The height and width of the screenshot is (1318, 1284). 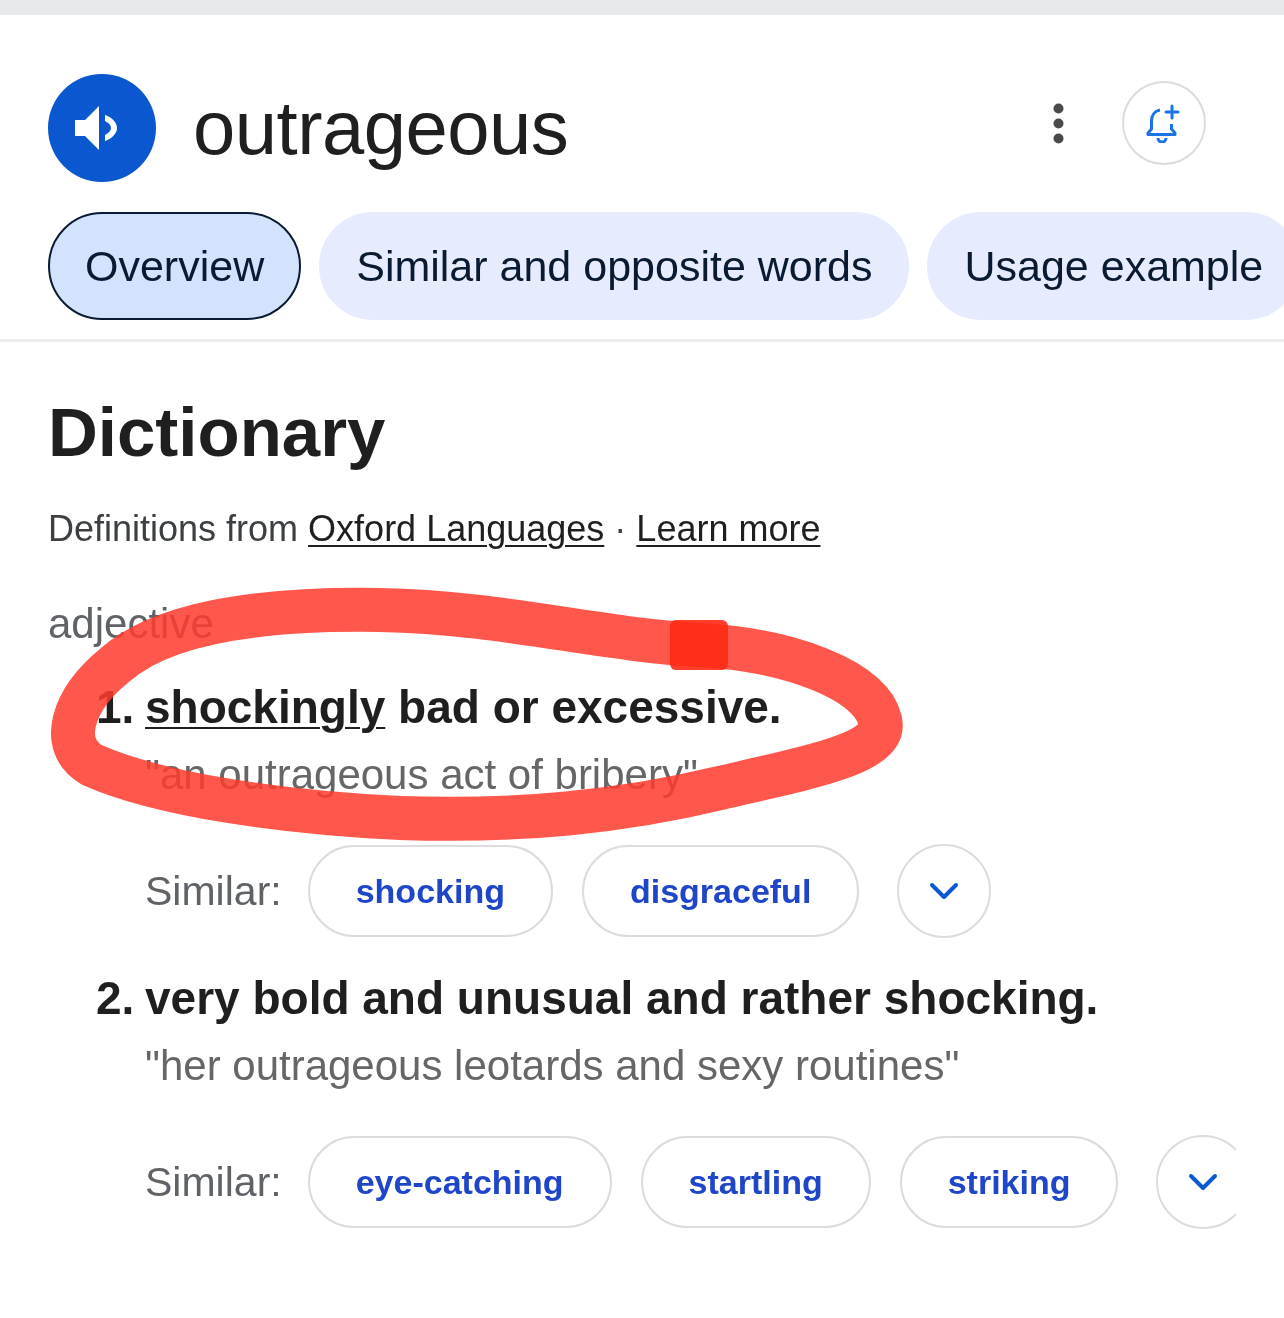 I want to click on attribution-text: Definitions from Oxford Languages · Learn more, so click(x=435, y=529).